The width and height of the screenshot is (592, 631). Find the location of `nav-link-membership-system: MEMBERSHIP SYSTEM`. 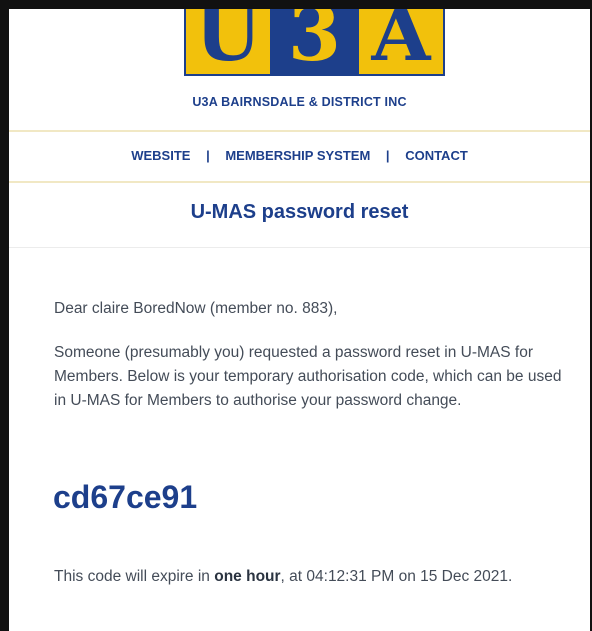

nav-link-membership-system: MEMBERSHIP SYSTEM is located at coordinates (297, 155).